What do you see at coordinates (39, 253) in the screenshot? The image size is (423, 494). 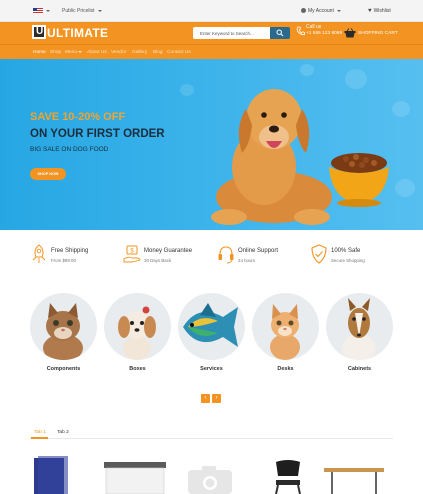 I see `rocket-icon` at bounding box center [39, 253].